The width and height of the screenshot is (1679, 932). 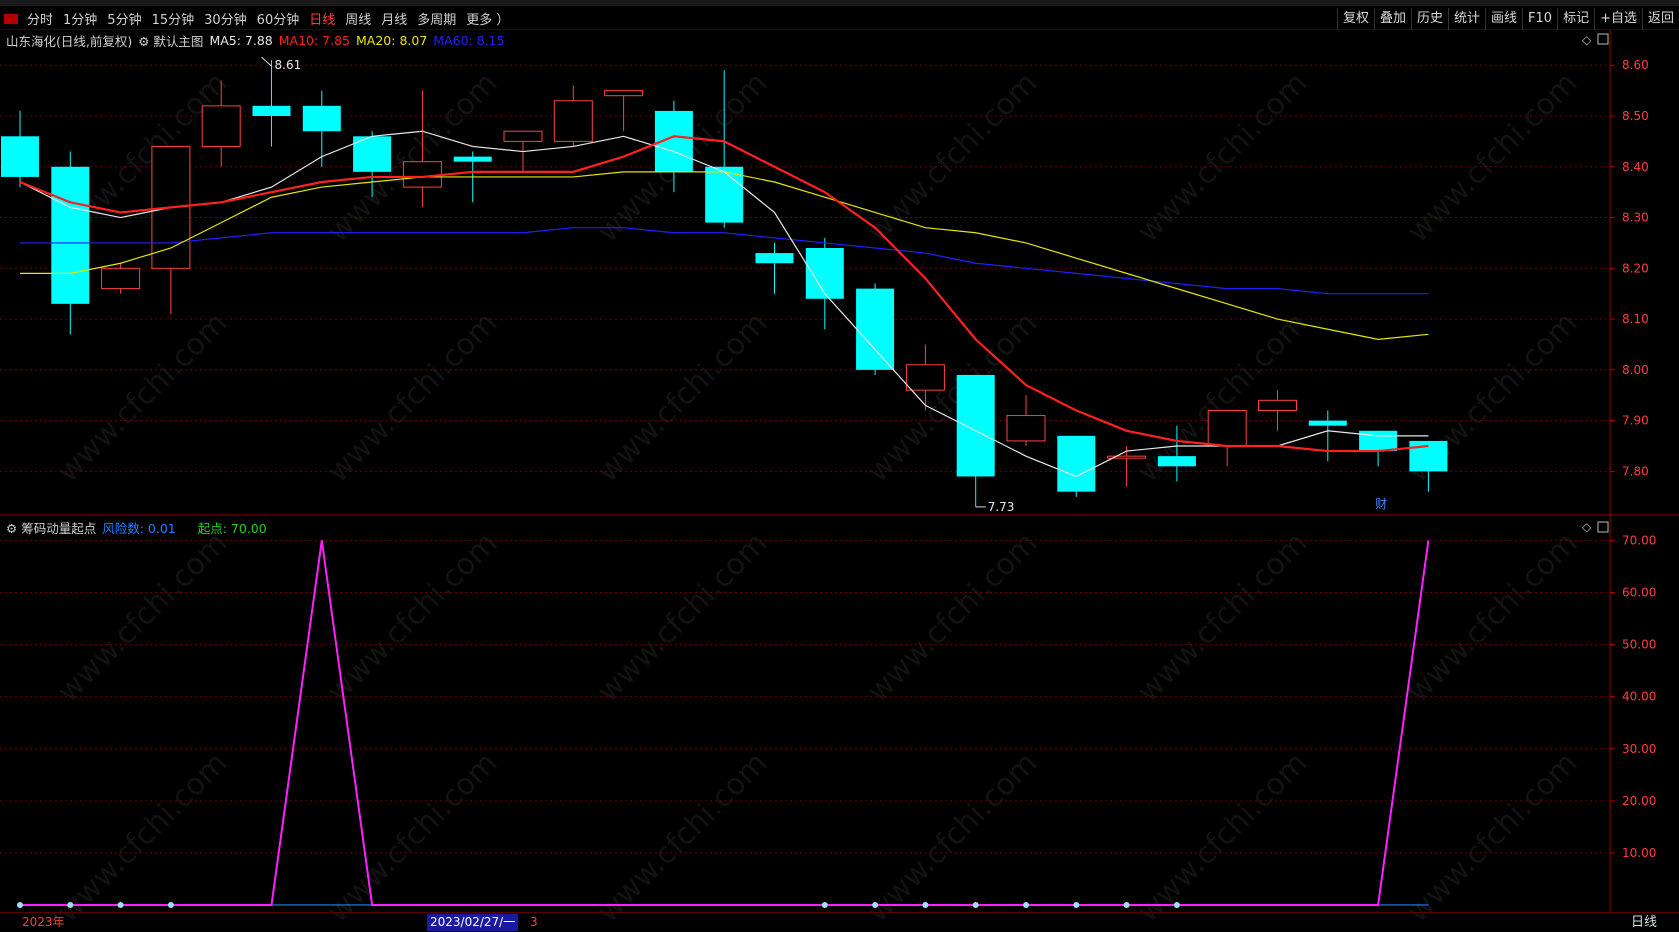 I want to click on year-label: 2023年, so click(x=43, y=922).